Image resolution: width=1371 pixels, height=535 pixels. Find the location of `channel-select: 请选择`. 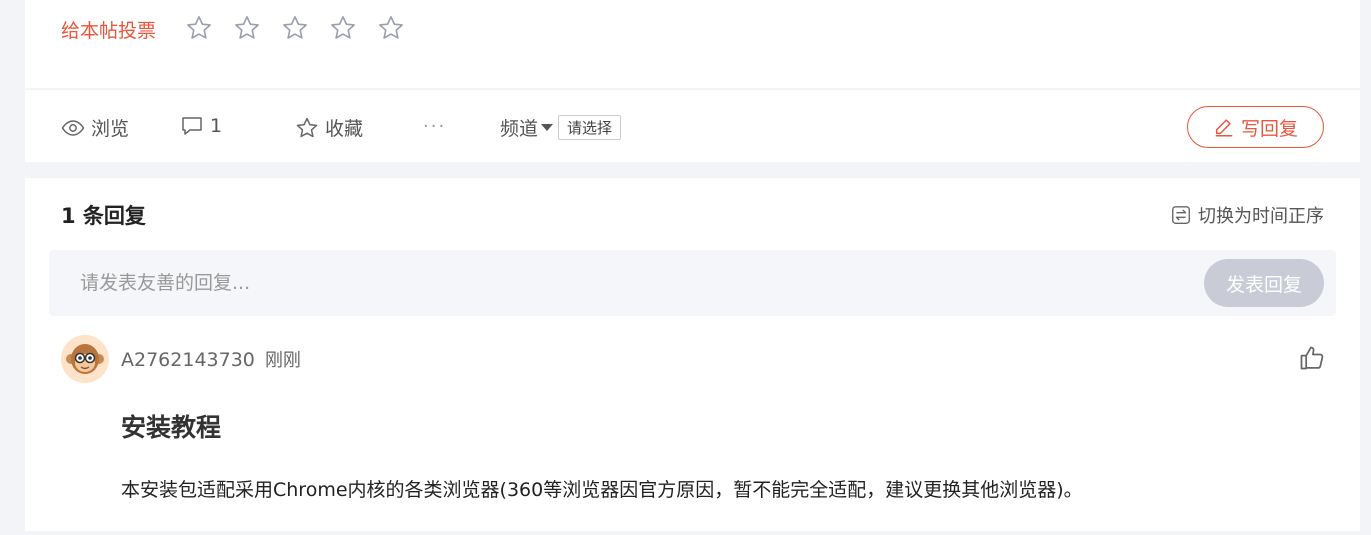

channel-select: 请选择 is located at coordinates (590, 127).